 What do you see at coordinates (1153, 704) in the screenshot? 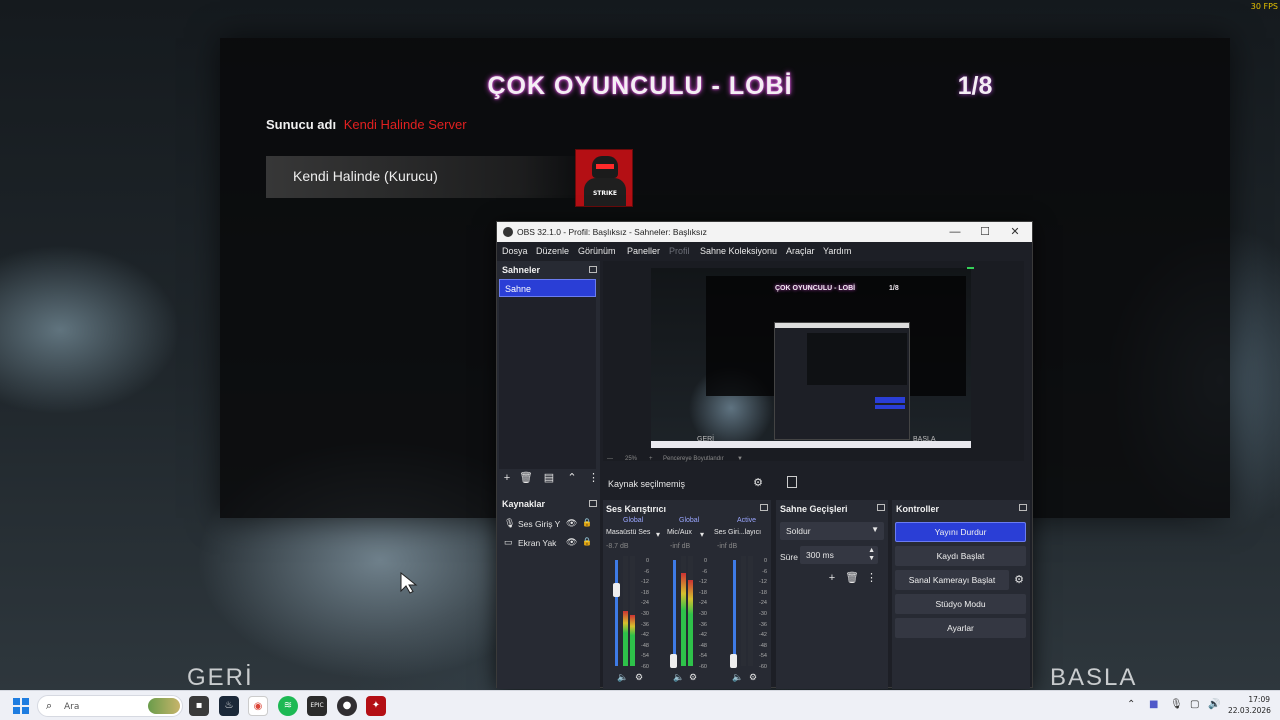
I see `teams-icon: ■` at bounding box center [1153, 704].